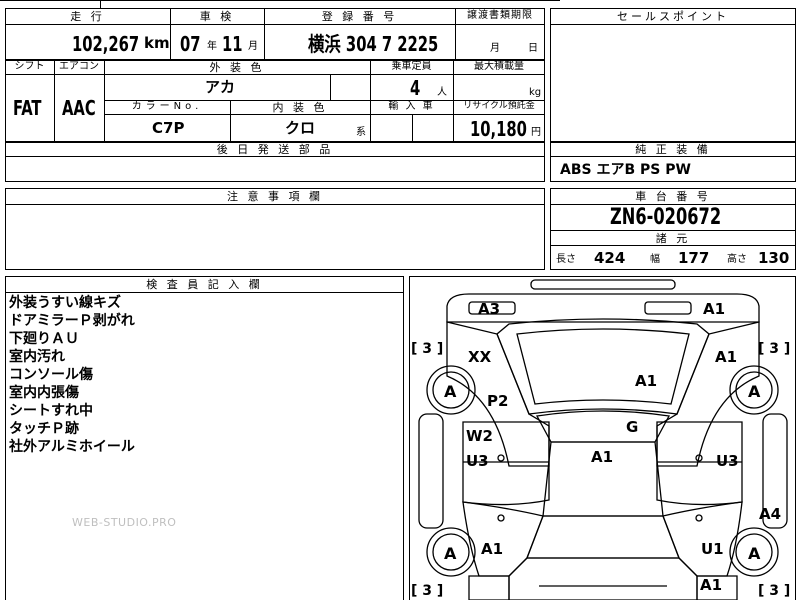 The height and width of the screenshot is (600, 800). Describe the element at coordinates (673, 16) in the screenshot. I see `sales-point-label: セールスポイント` at that location.